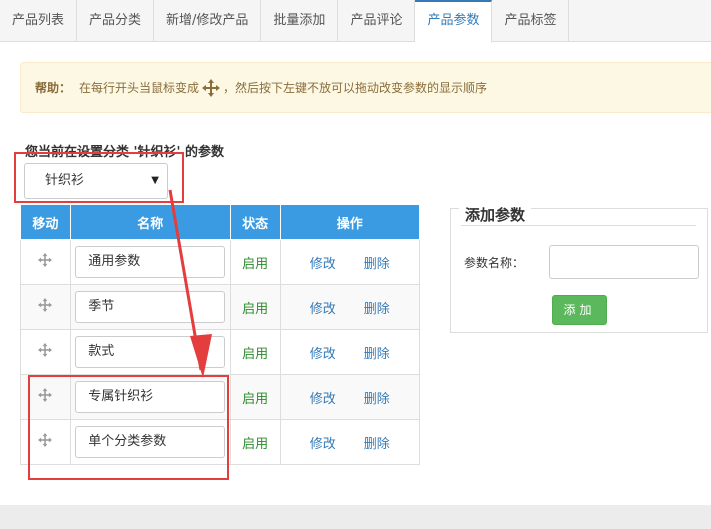 This screenshot has height=529, width=711. What do you see at coordinates (96, 181) in the screenshot?
I see `category-select: 针织衫 ▼` at bounding box center [96, 181].